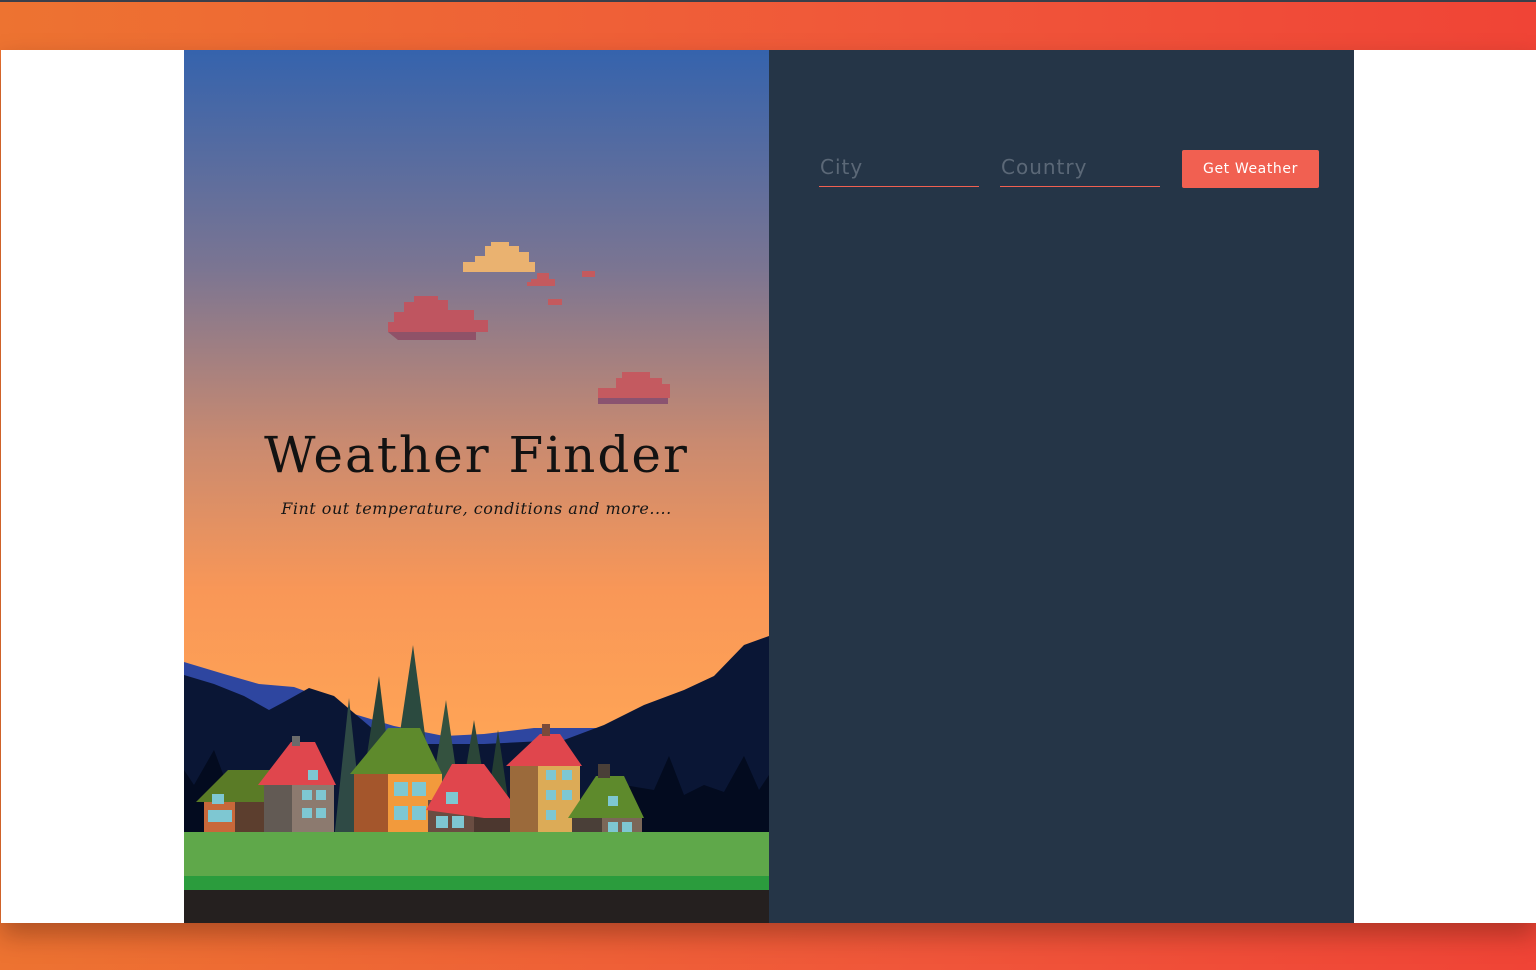 The image size is (1536, 970). I want to click on top-edge-strip, so click(768, 1).